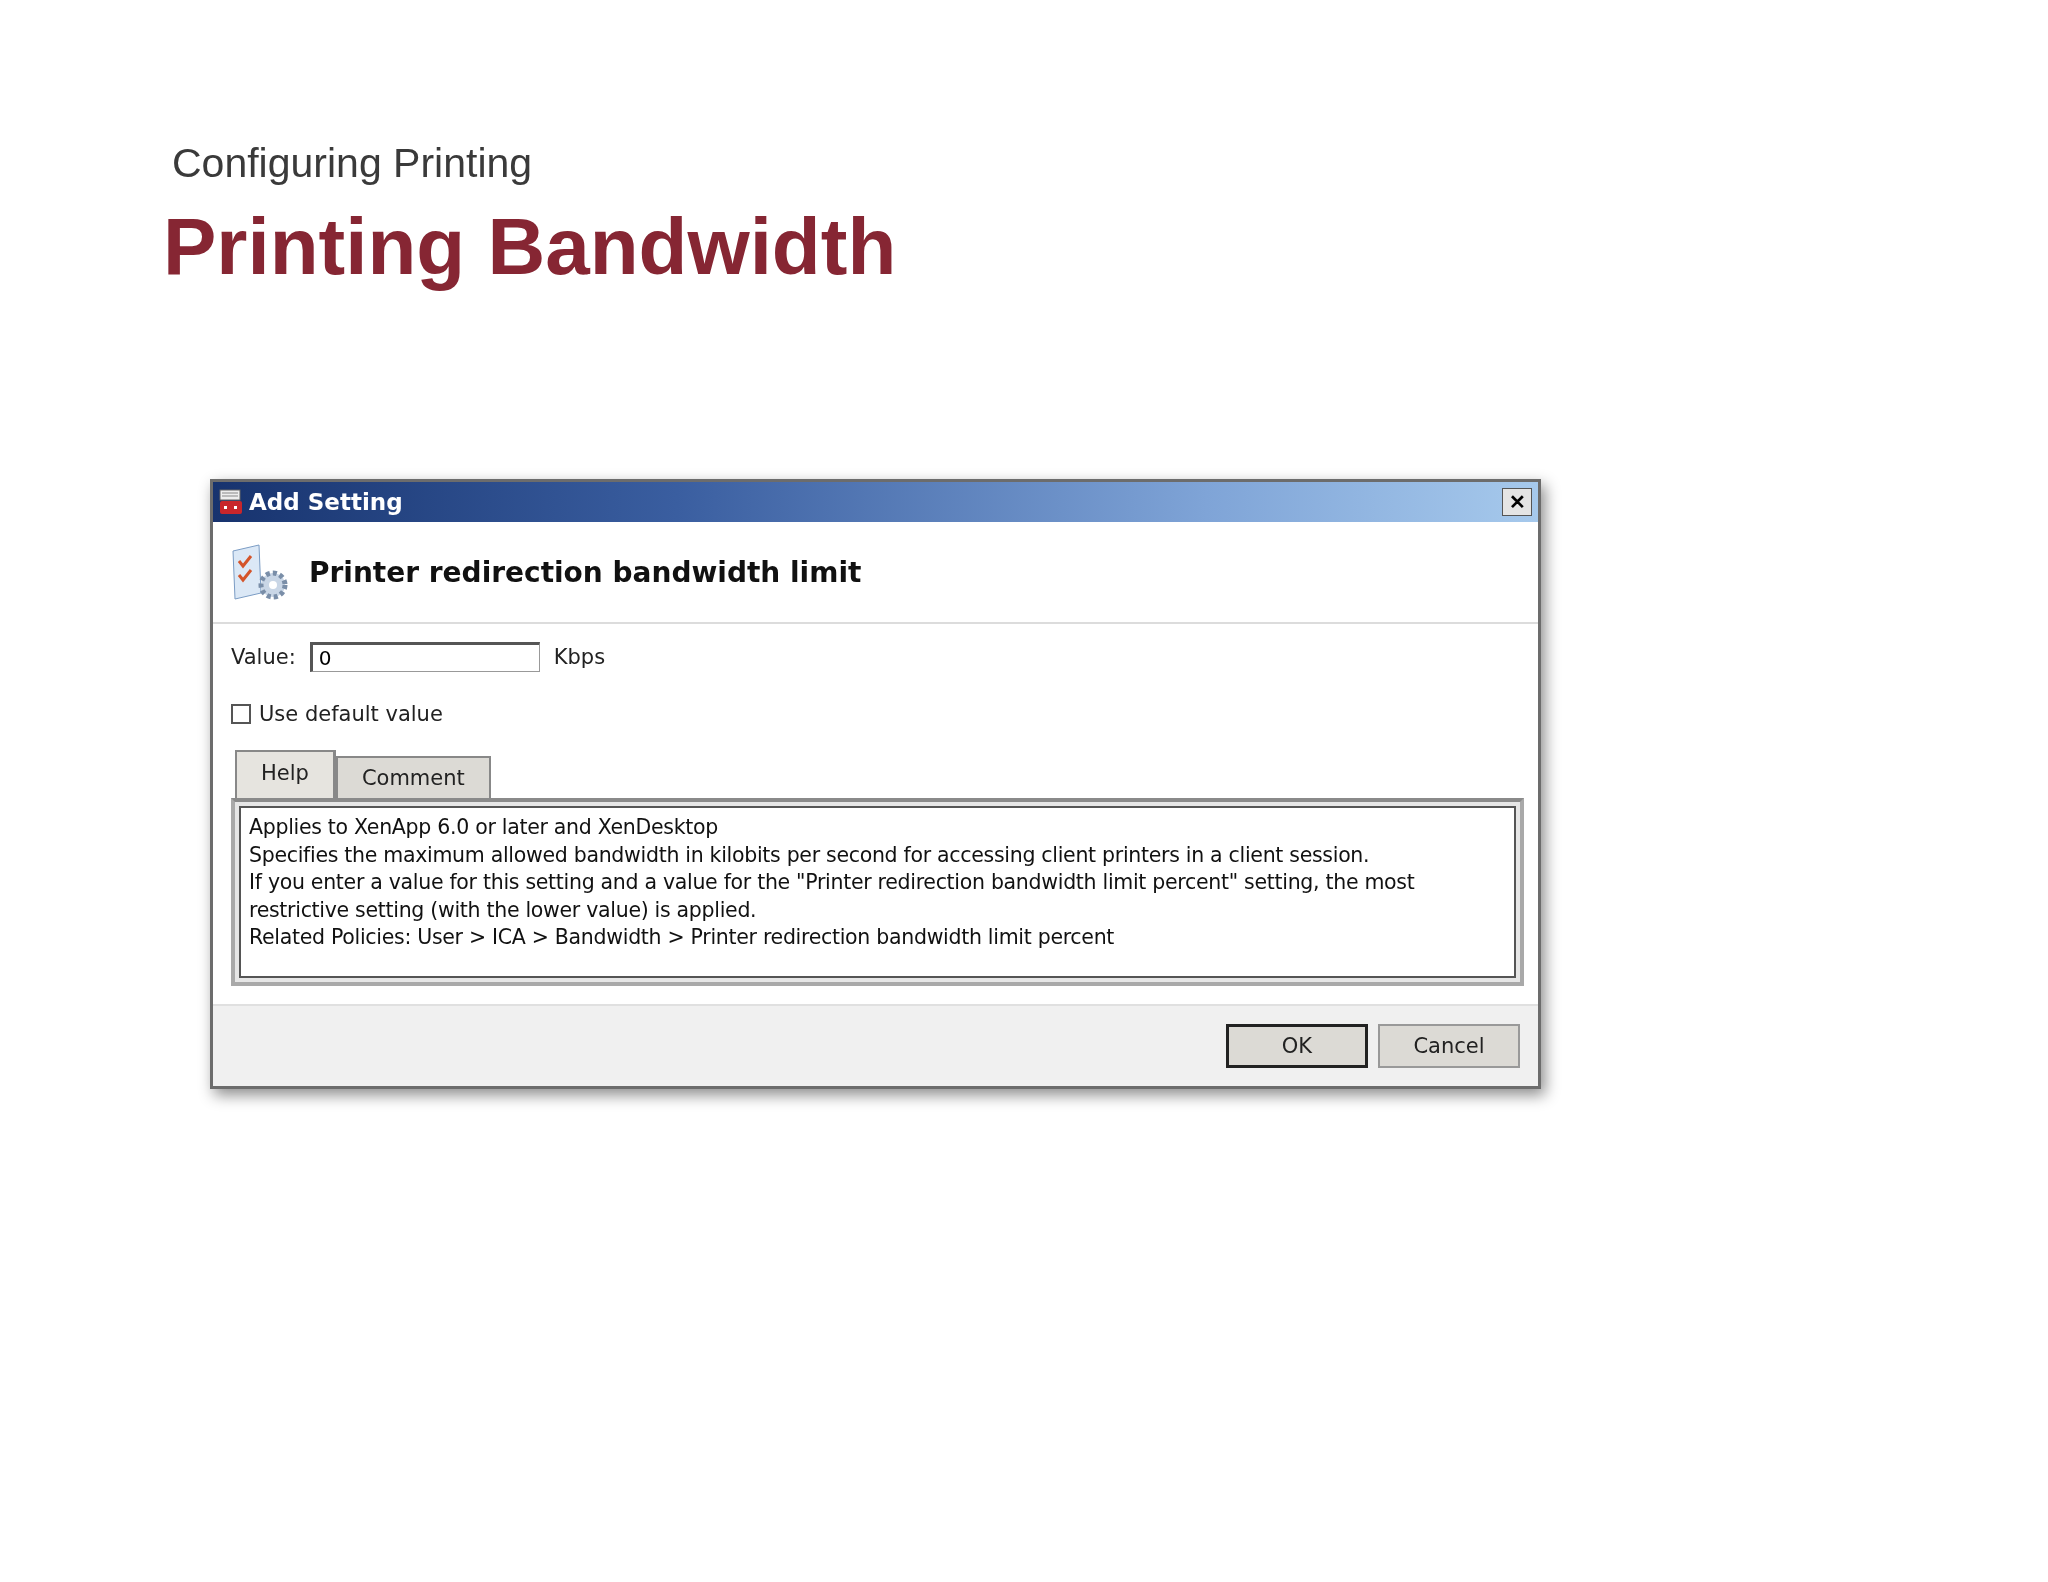 Image resolution: width=2048 pixels, height=1582 pixels. Describe the element at coordinates (1297, 1046) in the screenshot. I see `dialog-button: OK` at that location.